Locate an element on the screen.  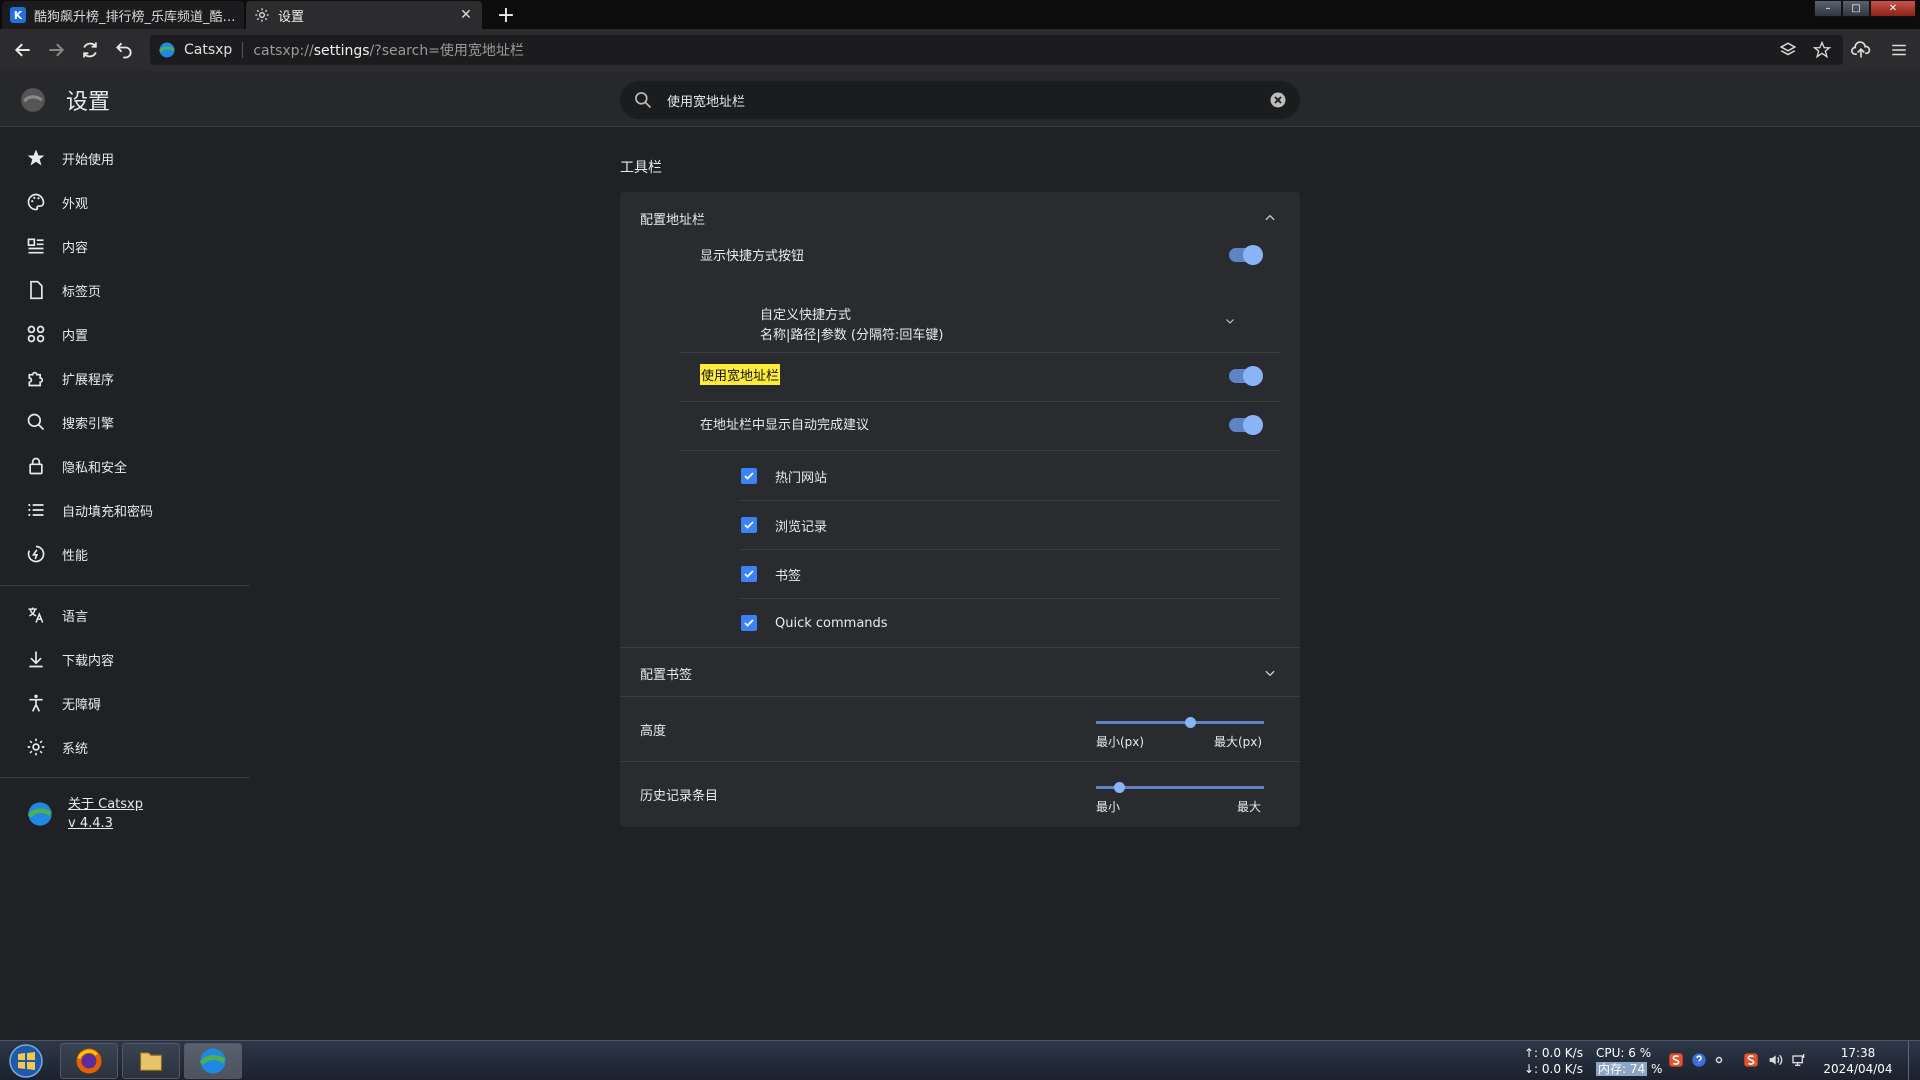
close-icon: ✕ is located at coordinates (466, 15).